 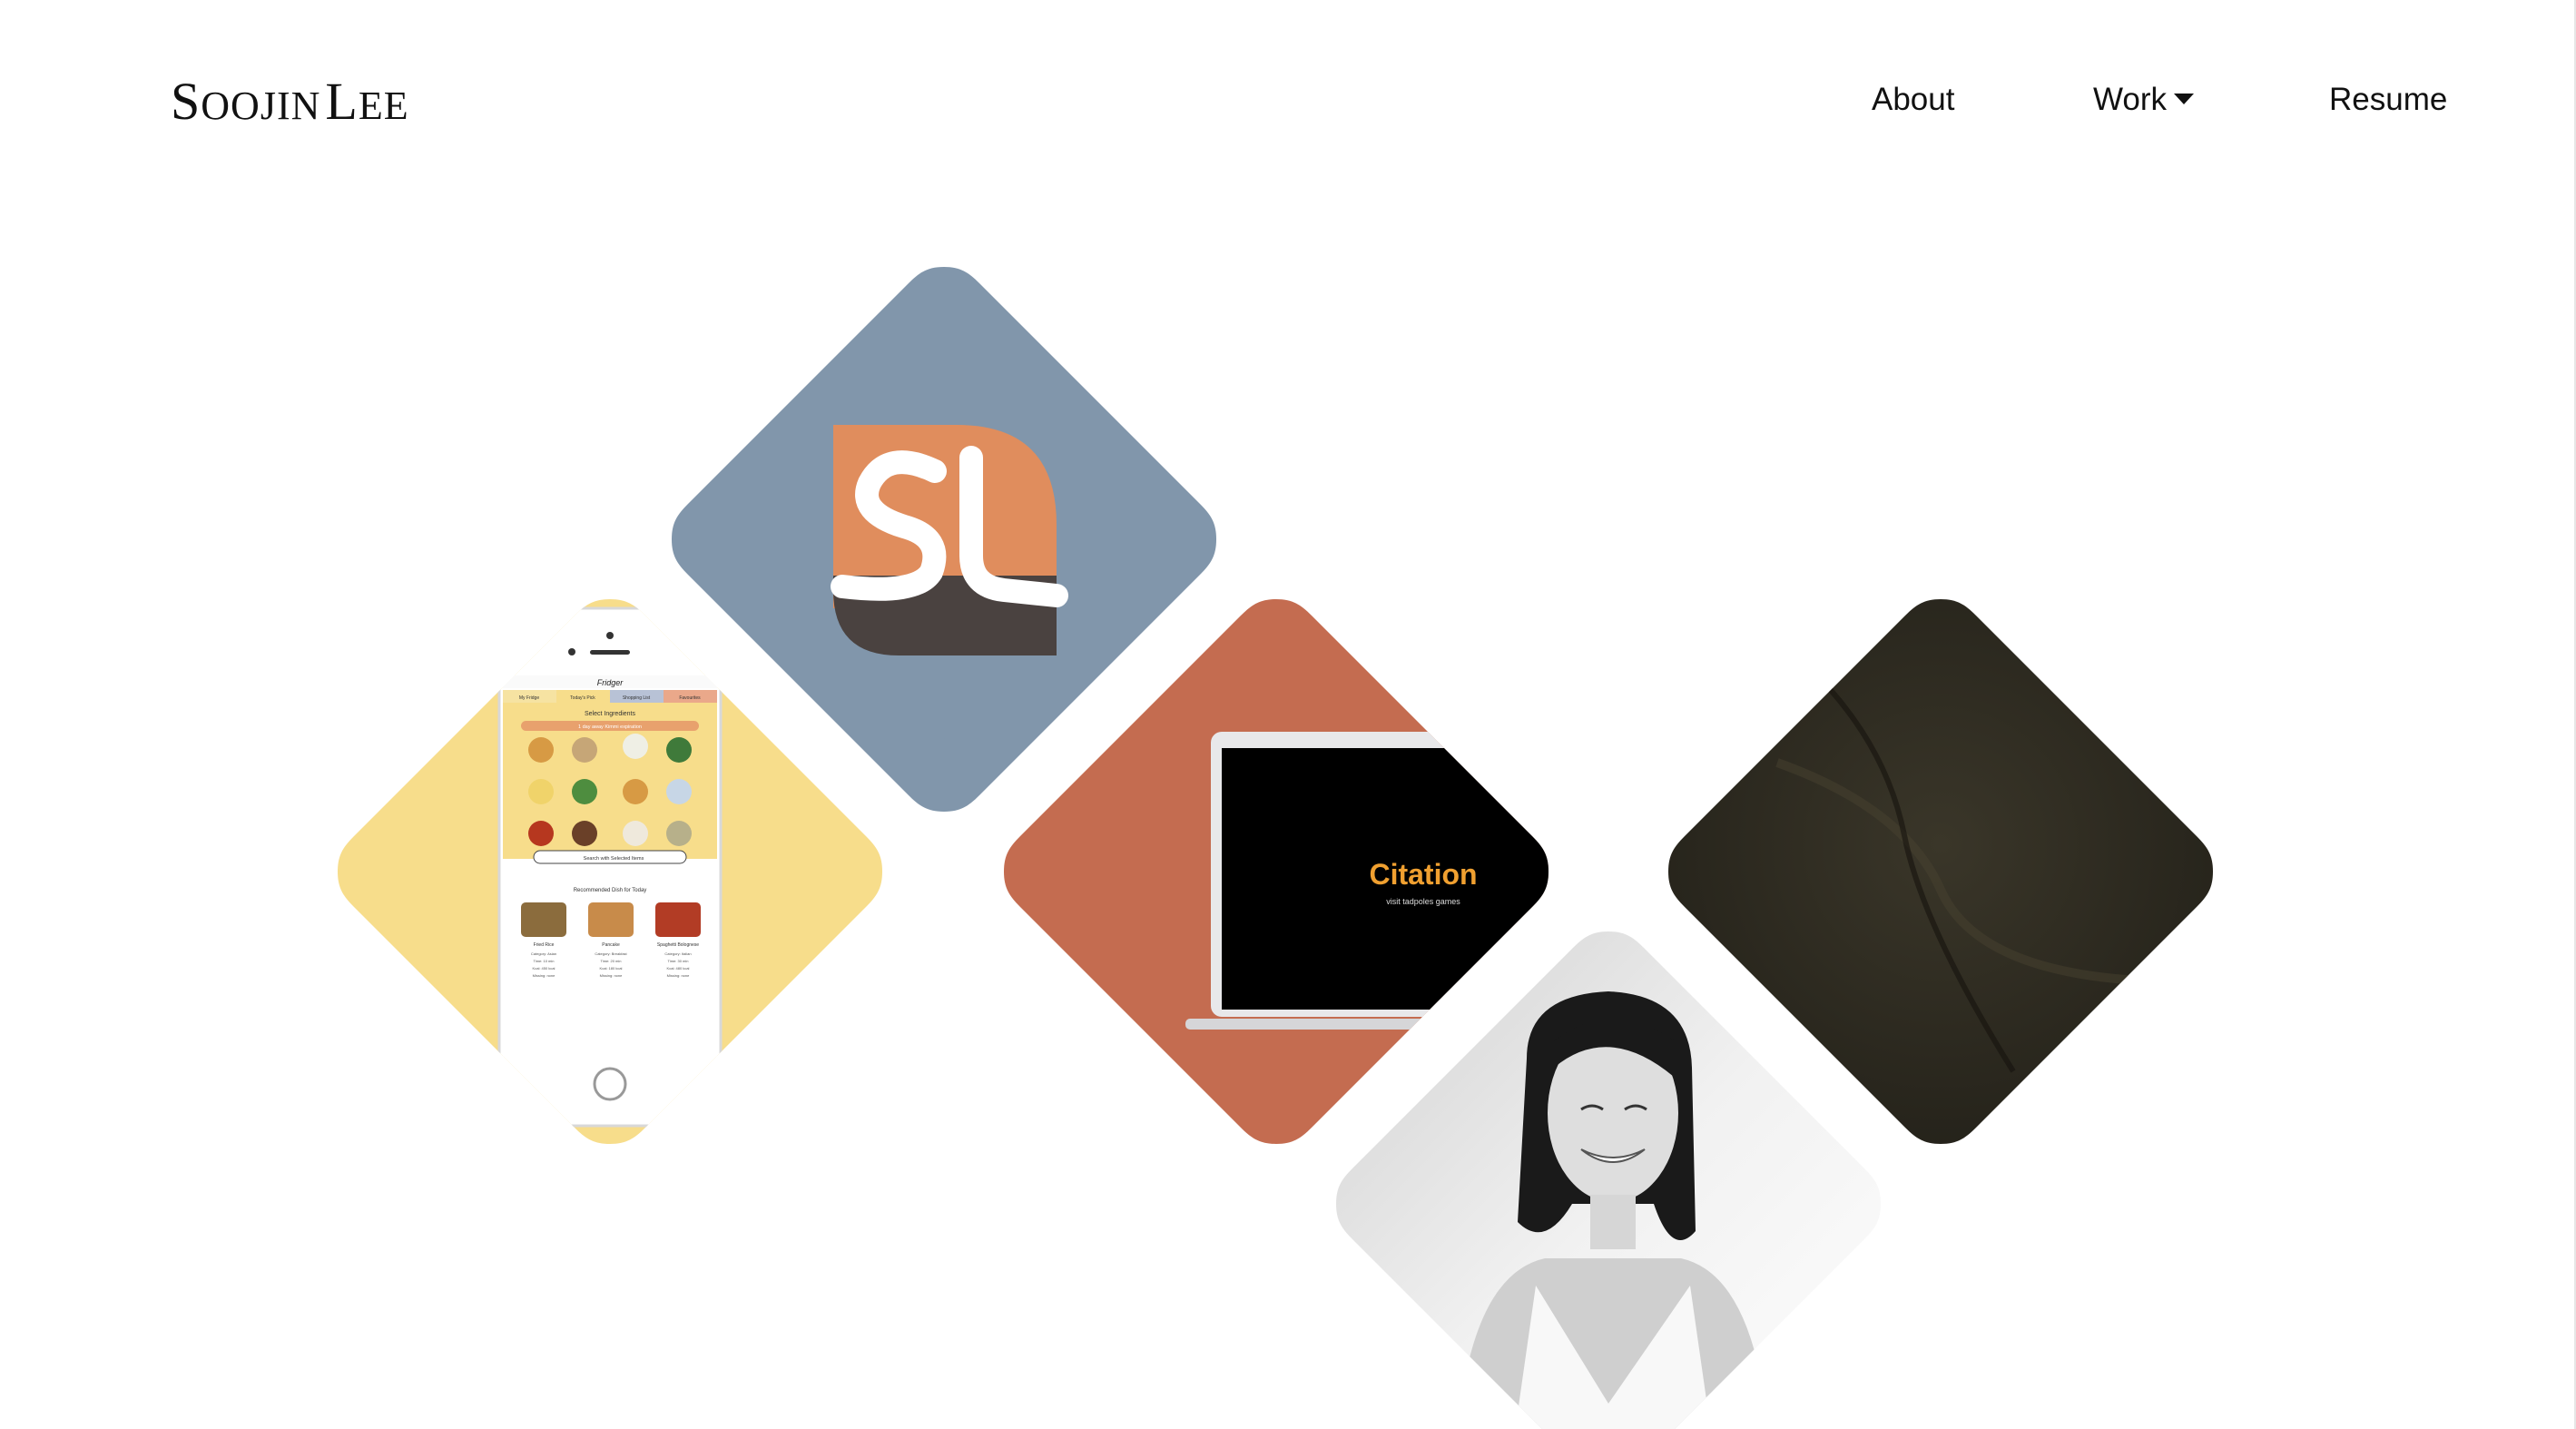 I want to click on citation-game-title: Citation, so click(x=1423, y=874).